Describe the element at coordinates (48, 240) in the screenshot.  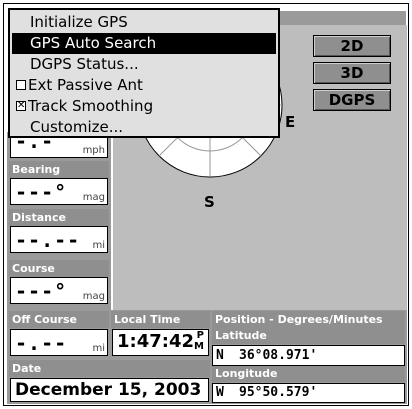
I see `distance-value: --.--` at that location.